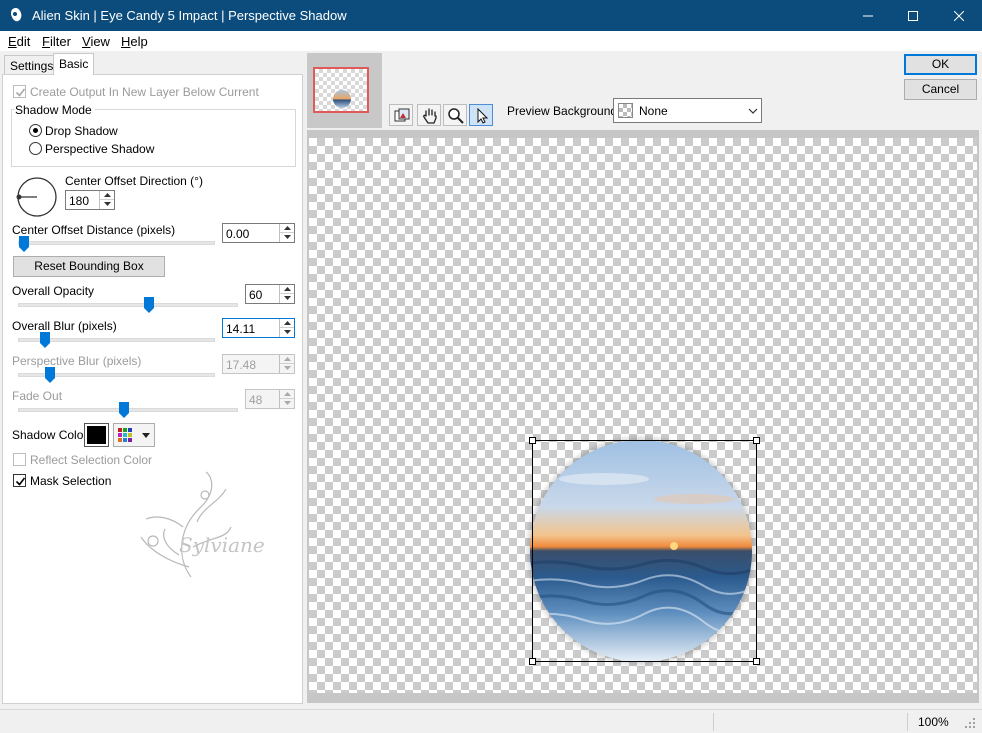  Describe the element at coordinates (940, 64) in the screenshot. I see `ok-button: OK` at that location.